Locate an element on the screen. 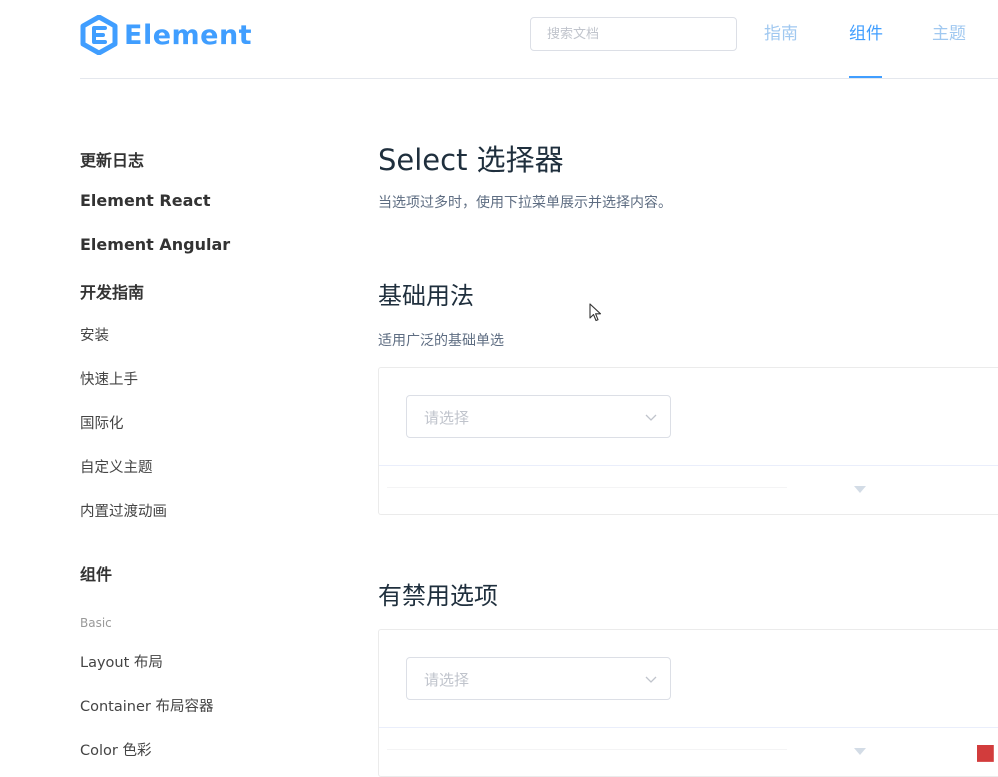 Image resolution: width=998 pixels, height=777 pixels. header-divider is located at coordinates (539, 78).